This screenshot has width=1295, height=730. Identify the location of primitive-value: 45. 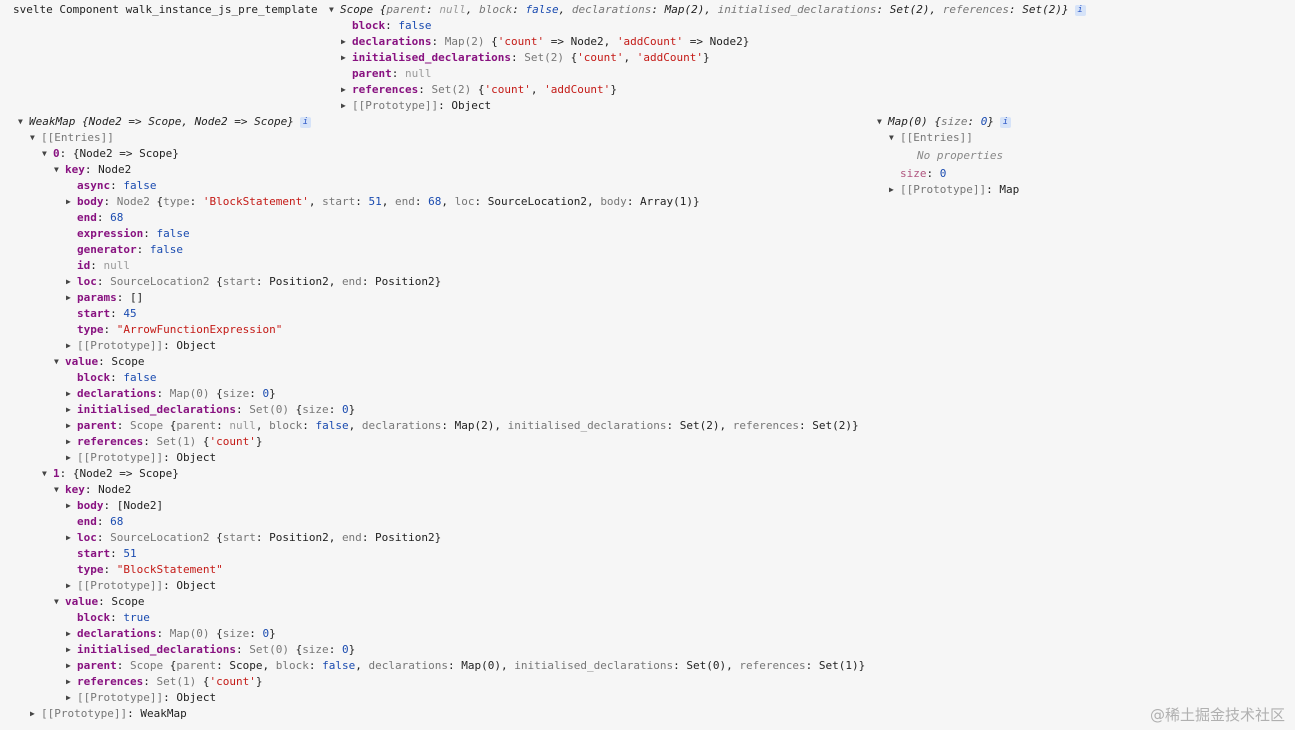
(130, 313).